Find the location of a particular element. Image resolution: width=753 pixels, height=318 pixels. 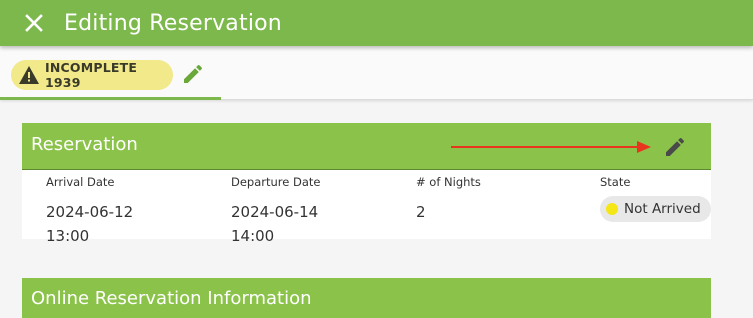

arrival-date-field: Arrival Date 2024-06-12 13:00 is located at coordinates (89, 211).